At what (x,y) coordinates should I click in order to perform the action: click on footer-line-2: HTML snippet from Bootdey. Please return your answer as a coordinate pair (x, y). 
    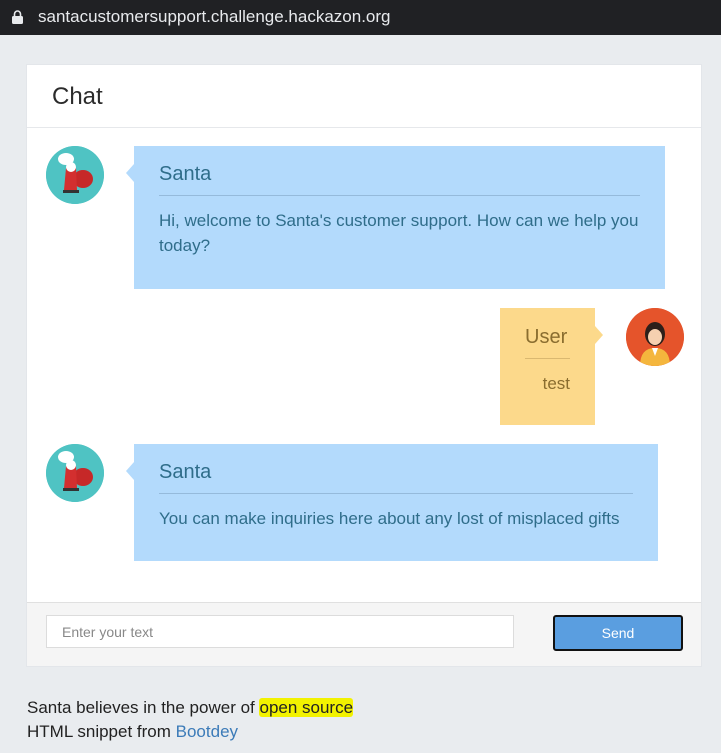
    Looking at the image, I should click on (190, 732).